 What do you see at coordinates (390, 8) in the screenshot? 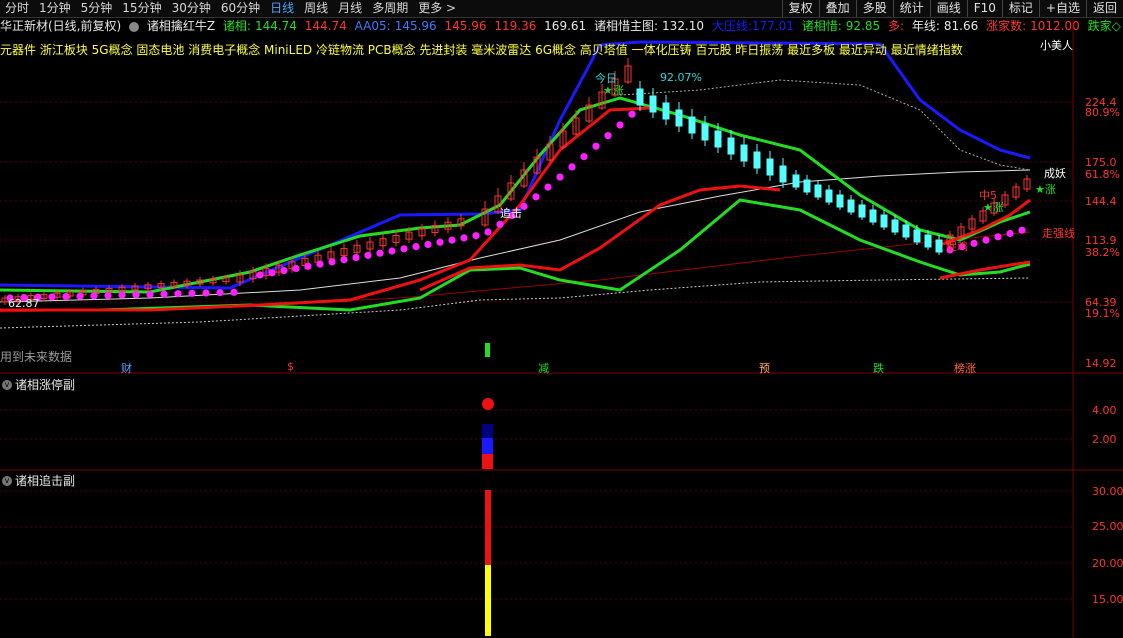
I see `period-tab: 多周期` at bounding box center [390, 8].